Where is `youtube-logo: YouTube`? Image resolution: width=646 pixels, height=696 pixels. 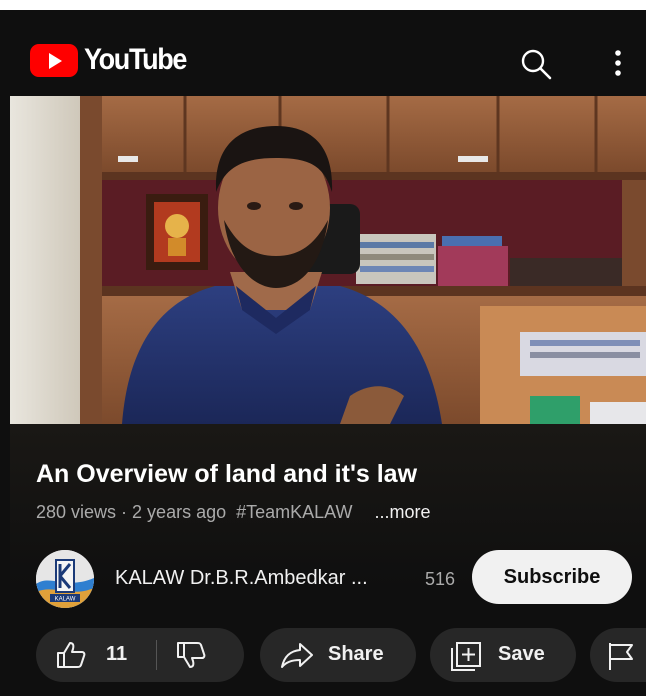 youtube-logo: YouTube is located at coordinates (113, 60).